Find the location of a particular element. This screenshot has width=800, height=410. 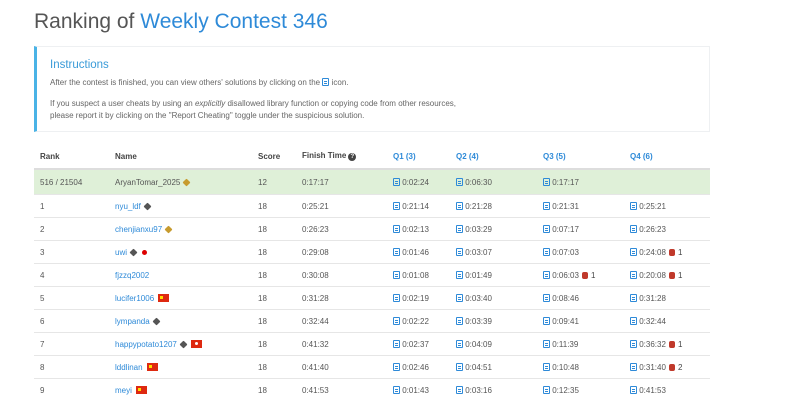

username-link: lddlinan is located at coordinates (129, 367).